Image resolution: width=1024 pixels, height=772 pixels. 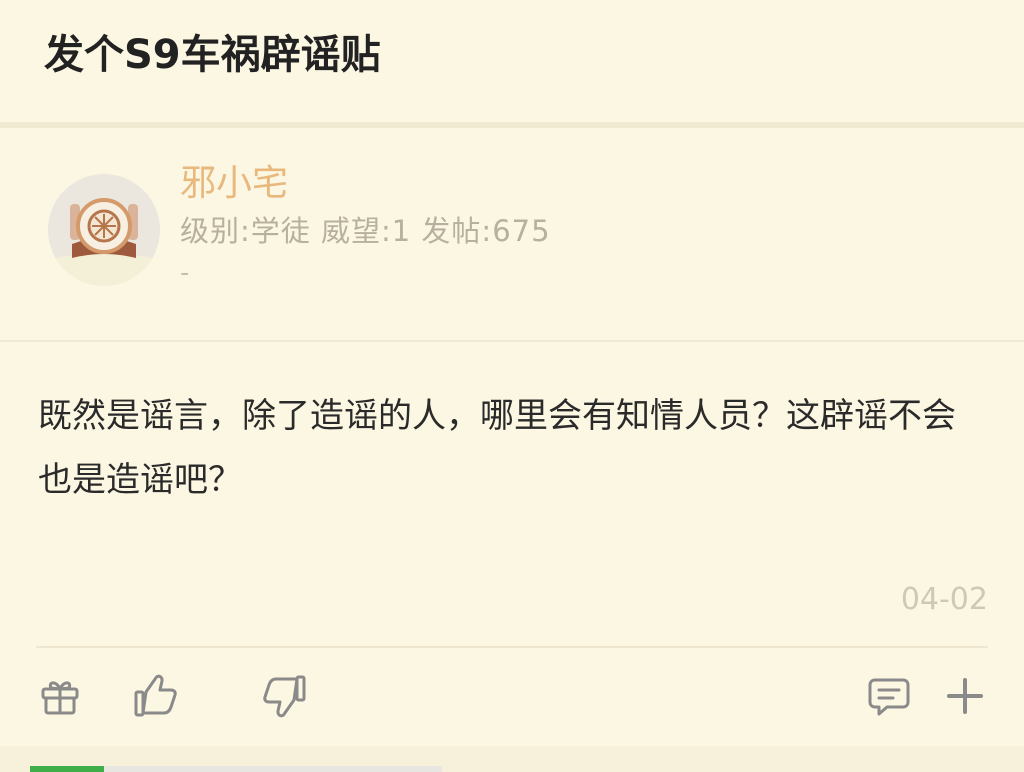 I want to click on diving-helmet-avatar-icon, so click(x=104, y=230).